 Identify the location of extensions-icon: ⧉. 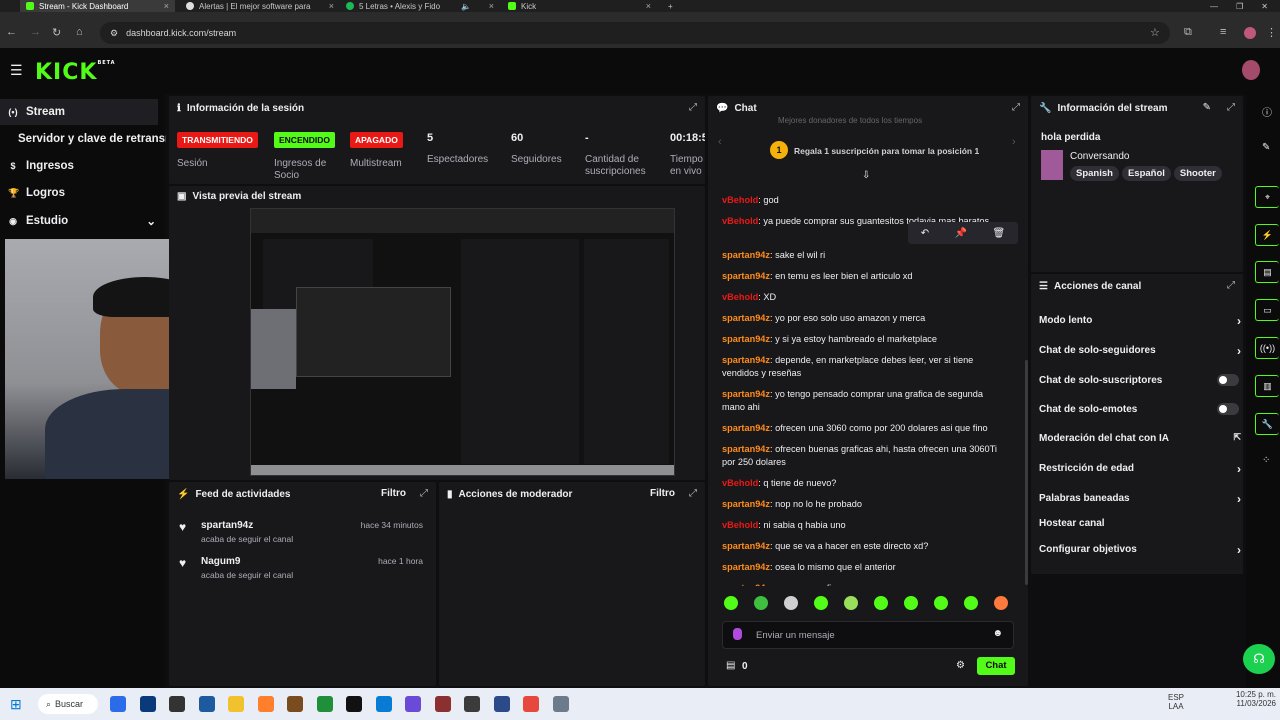
(1188, 32).